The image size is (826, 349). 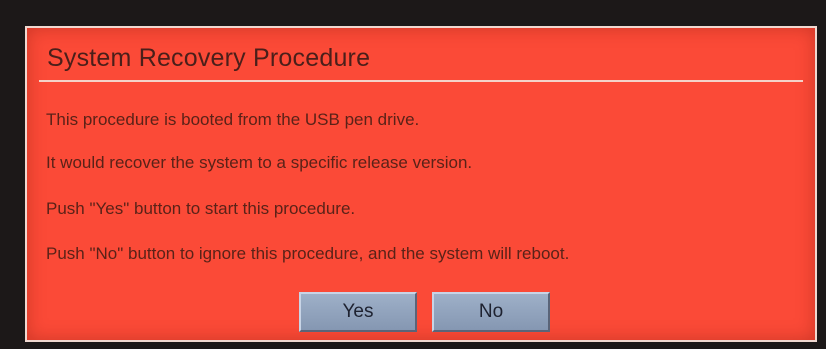 What do you see at coordinates (209, 58) in the screenshot?
I see `dialog-title: System Recovery Procedure` at bounding box center [209, 58].